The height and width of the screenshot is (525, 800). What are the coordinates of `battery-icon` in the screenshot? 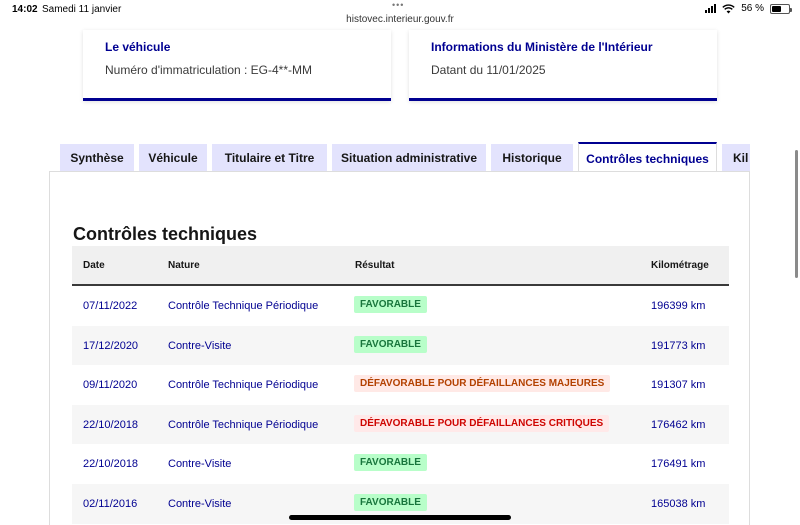 It's located at (781, 8).